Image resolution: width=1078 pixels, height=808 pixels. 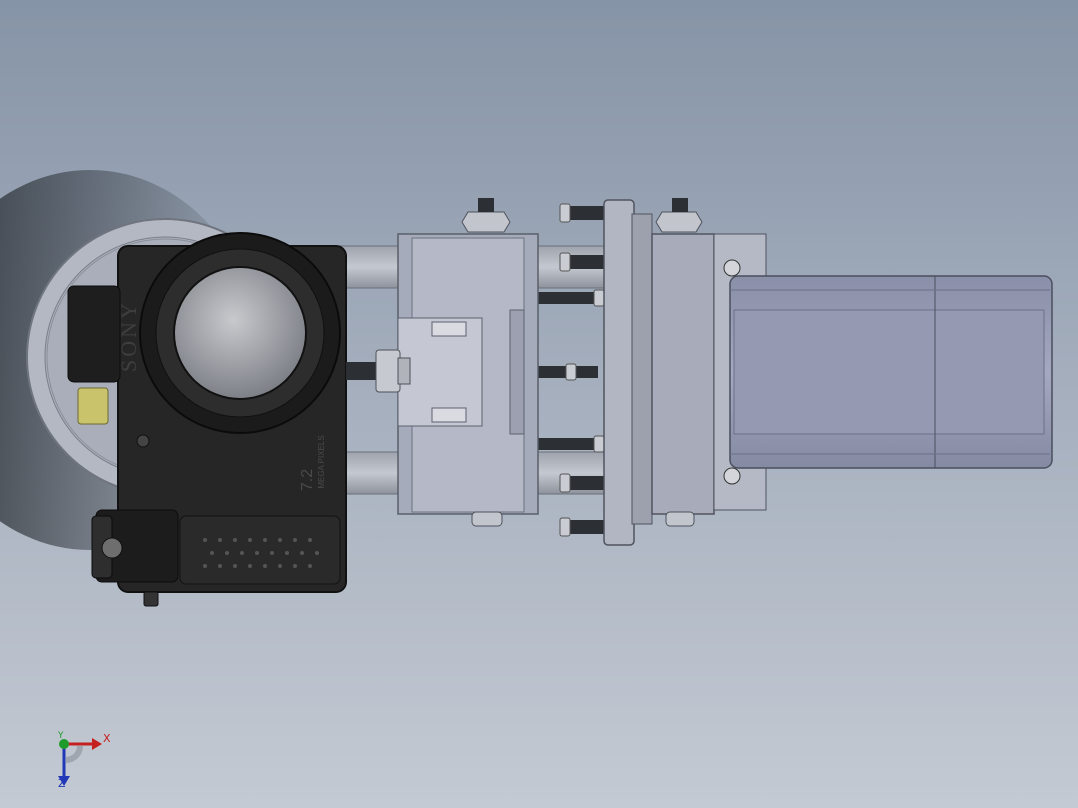 I want to click on triad-x-label: X, so click(x=107, y=738).